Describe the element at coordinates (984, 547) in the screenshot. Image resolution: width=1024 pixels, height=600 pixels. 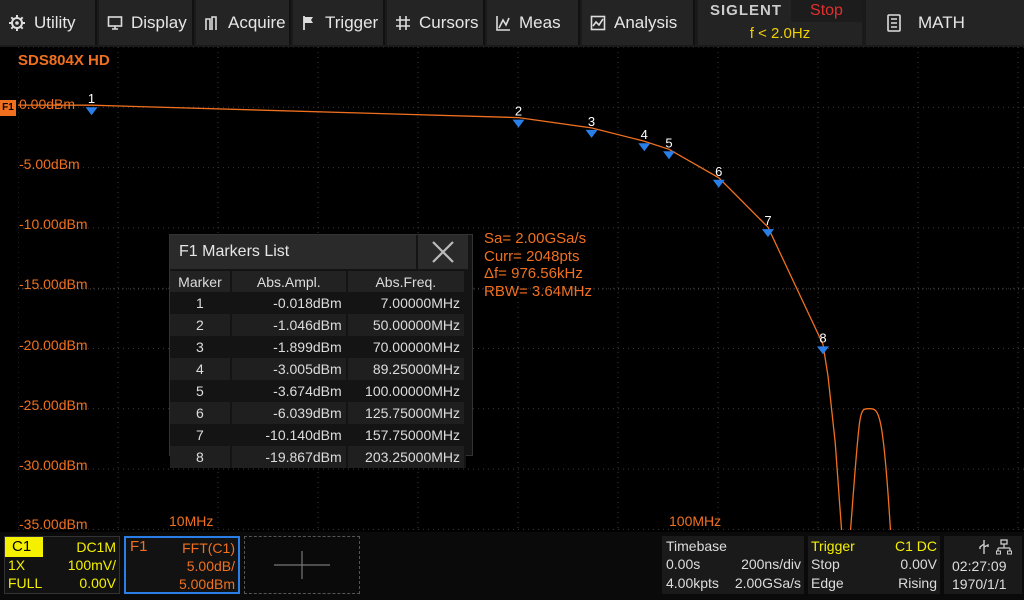
I see `usb-icon` at that location.